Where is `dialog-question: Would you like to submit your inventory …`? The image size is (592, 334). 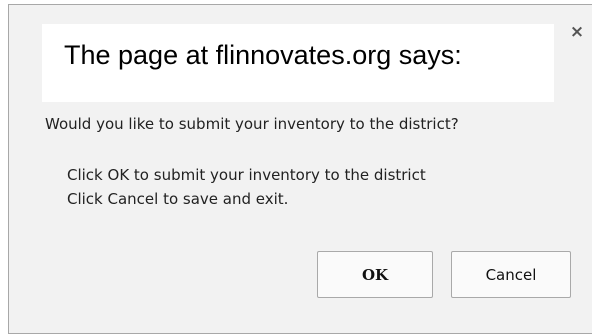
dialog-question: Would you like to submit your inventory … is located at coordinates (252, 124).